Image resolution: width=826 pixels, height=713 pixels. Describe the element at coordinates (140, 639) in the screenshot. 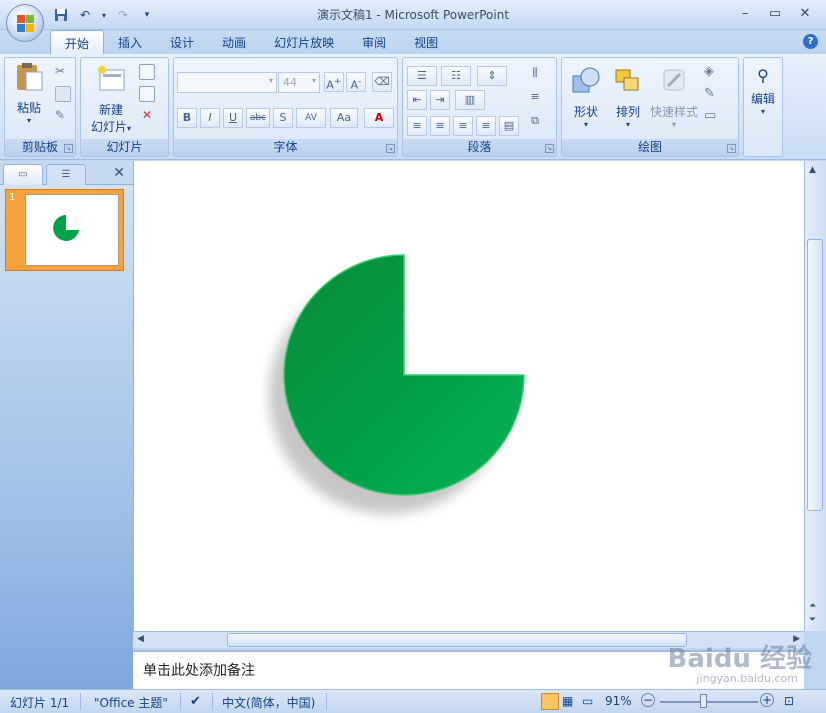

I see `scroll-left-icon: ◀` at that location.